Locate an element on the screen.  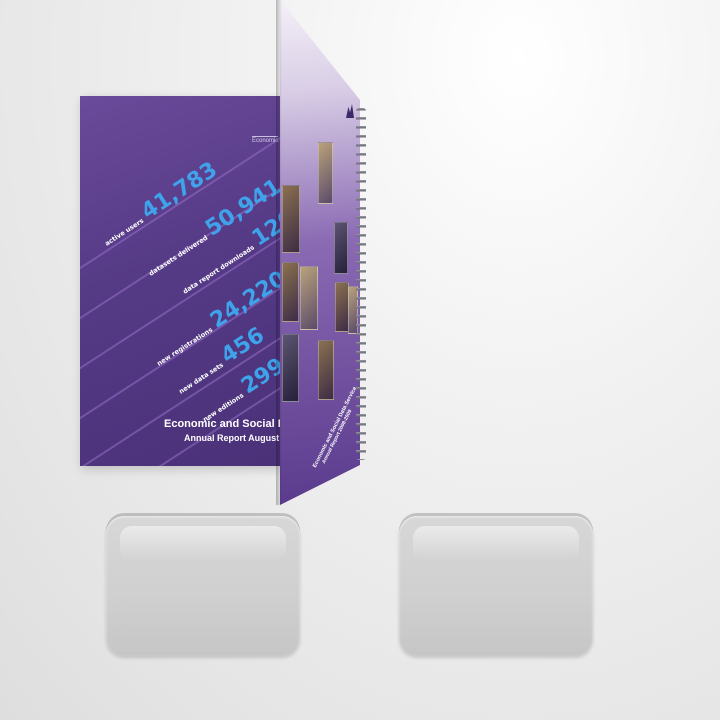
cover-title: Economic and Social D is located at coordinates (222, 424).